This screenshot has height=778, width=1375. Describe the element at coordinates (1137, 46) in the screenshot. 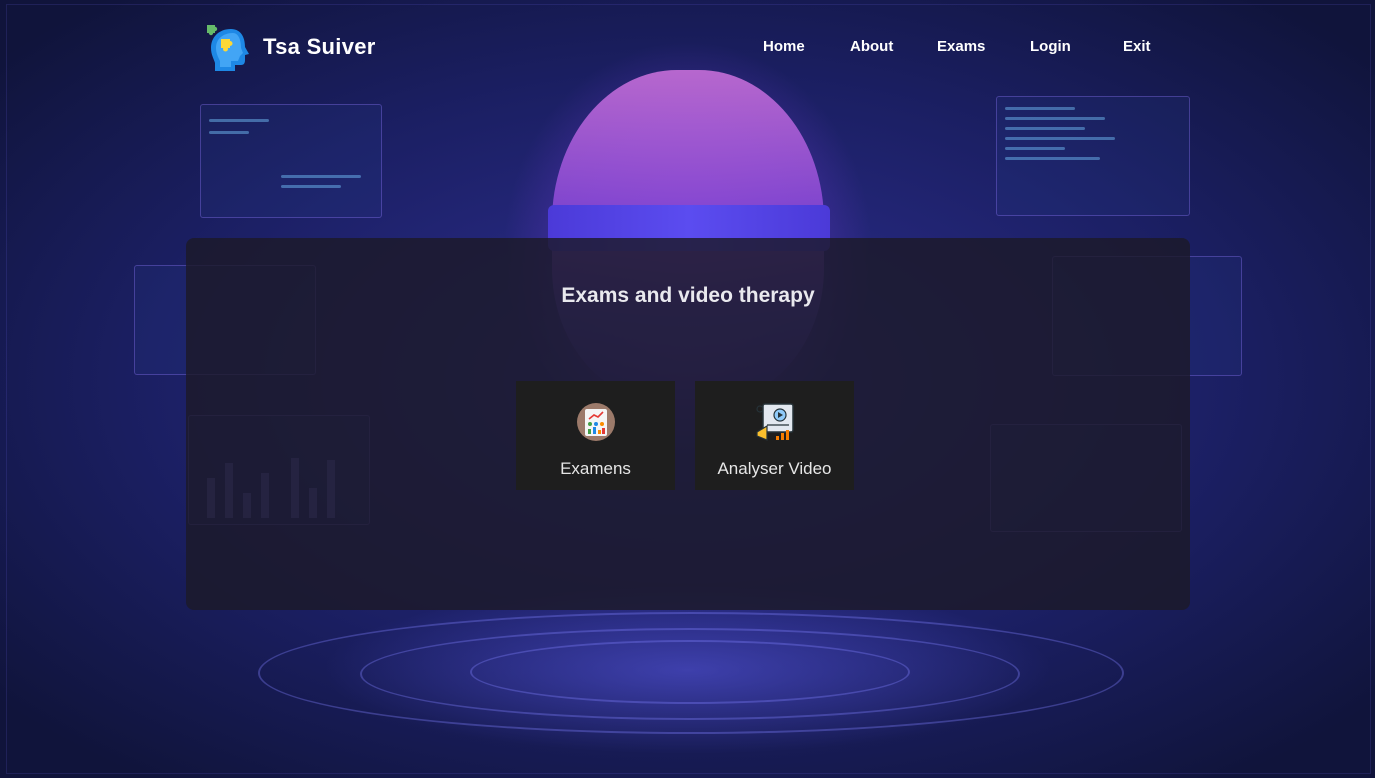

I see `nav-exit-link: Exit` at that location.